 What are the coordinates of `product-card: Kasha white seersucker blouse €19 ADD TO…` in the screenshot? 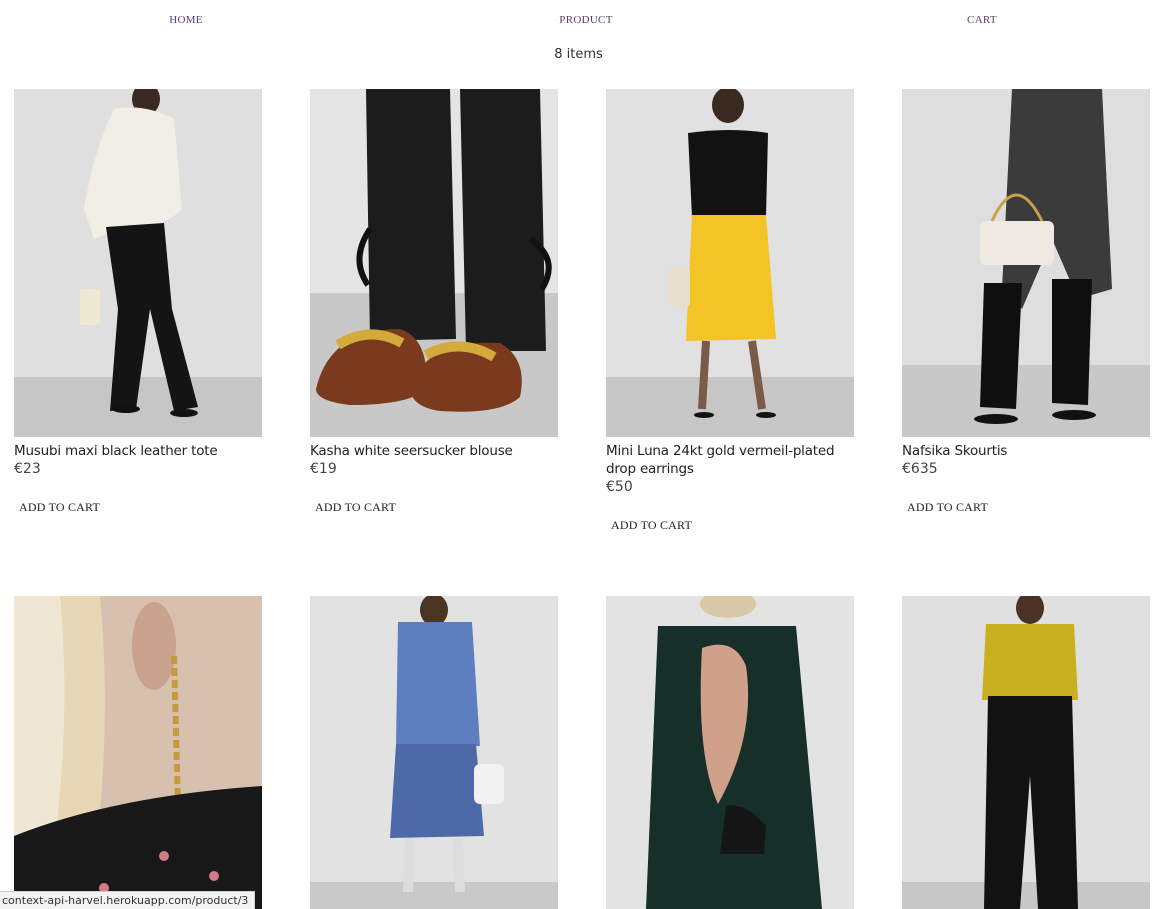 It's located at (434, 302).